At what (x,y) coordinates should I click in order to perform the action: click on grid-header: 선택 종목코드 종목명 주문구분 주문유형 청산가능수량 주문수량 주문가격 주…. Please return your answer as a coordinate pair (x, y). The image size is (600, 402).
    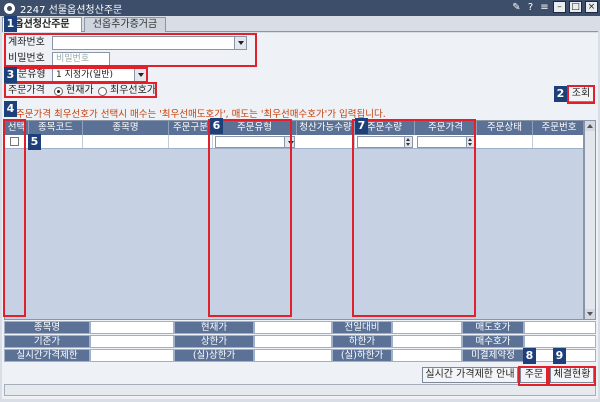
    Looking at the image, I should click on (294, 128).